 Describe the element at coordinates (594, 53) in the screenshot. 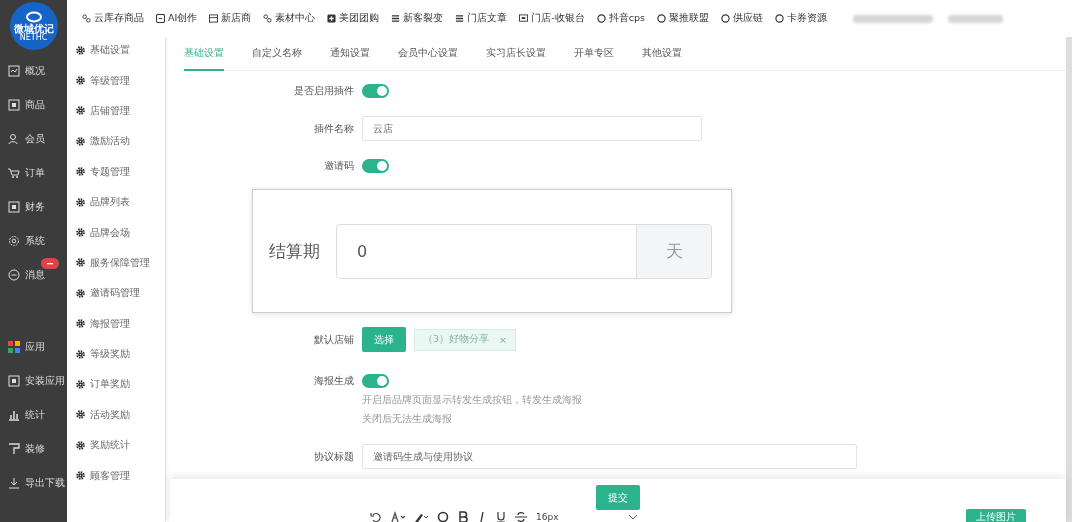

I see `settings-tab: 开单专区` at that location.